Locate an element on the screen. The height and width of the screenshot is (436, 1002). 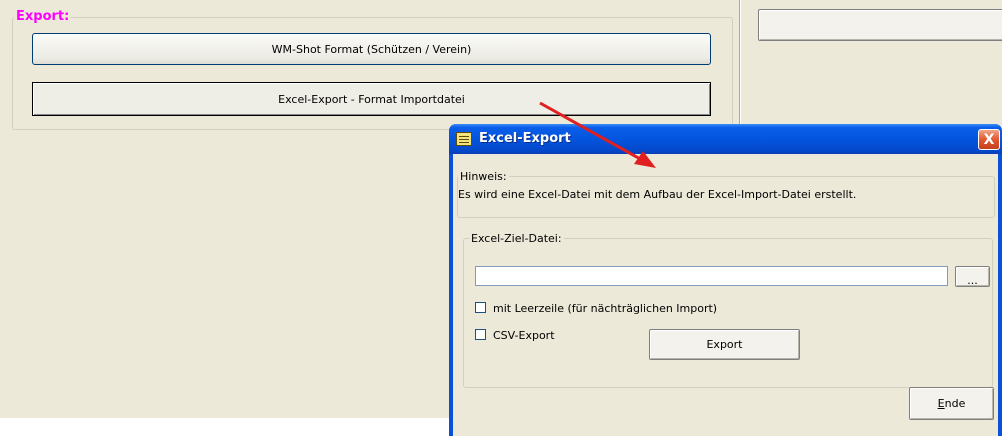
csv-export-label: CSV-Export is located at coordinates (524, 335).